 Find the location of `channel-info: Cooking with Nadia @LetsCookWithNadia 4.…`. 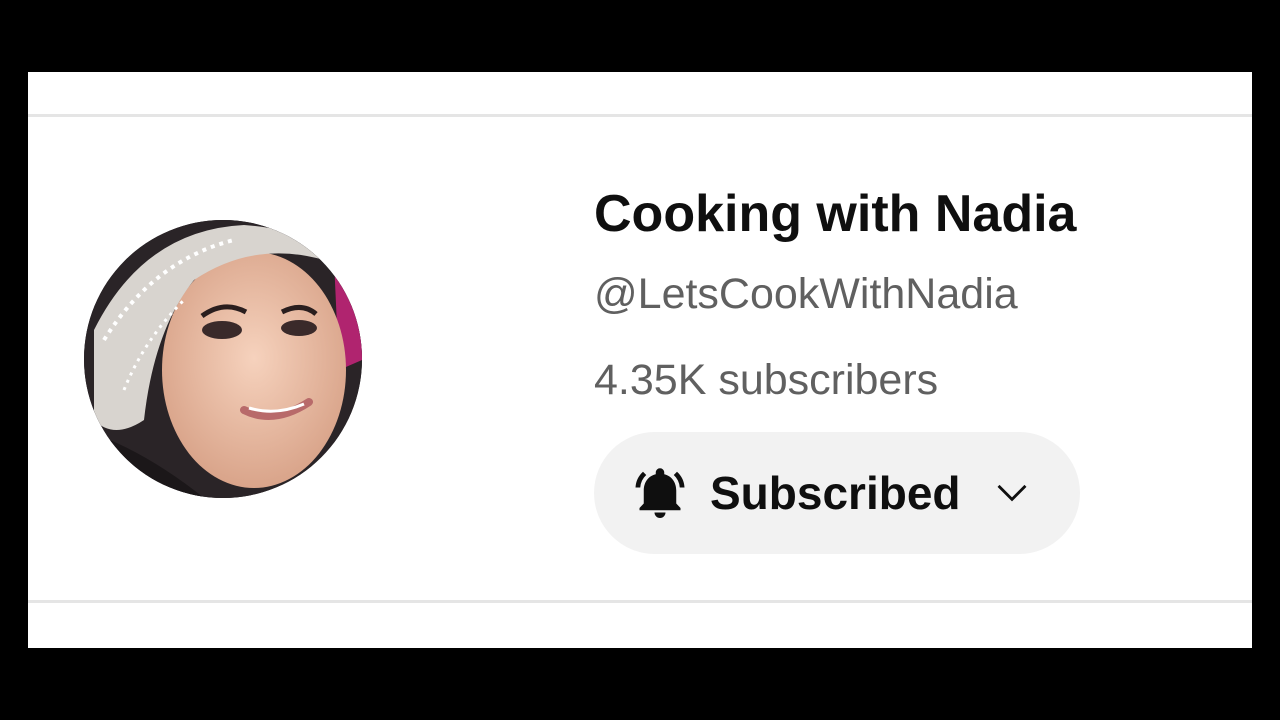

channel-info: Cooking with Nadia @LetsCookWithNadia 4.… is located at coordinates (835, 294).